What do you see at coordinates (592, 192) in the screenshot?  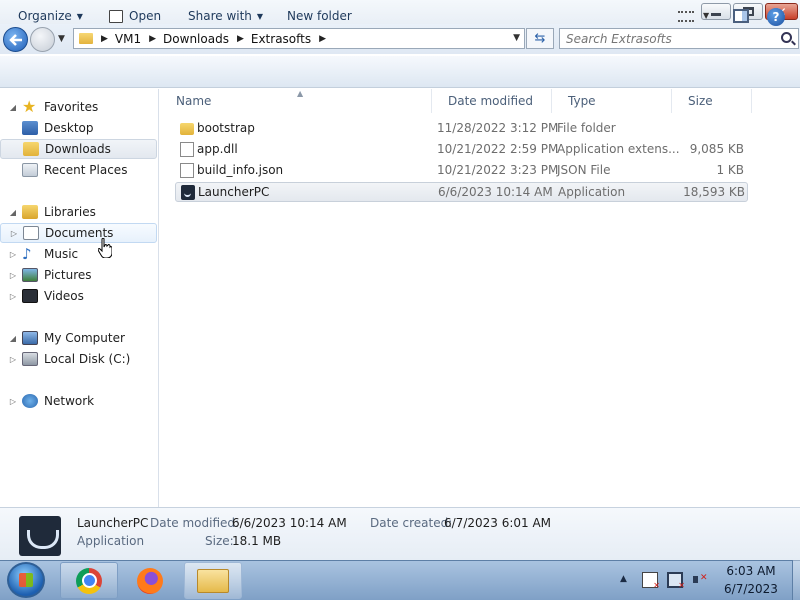 I see `file-type: Application` at bounding box center [592, 192].